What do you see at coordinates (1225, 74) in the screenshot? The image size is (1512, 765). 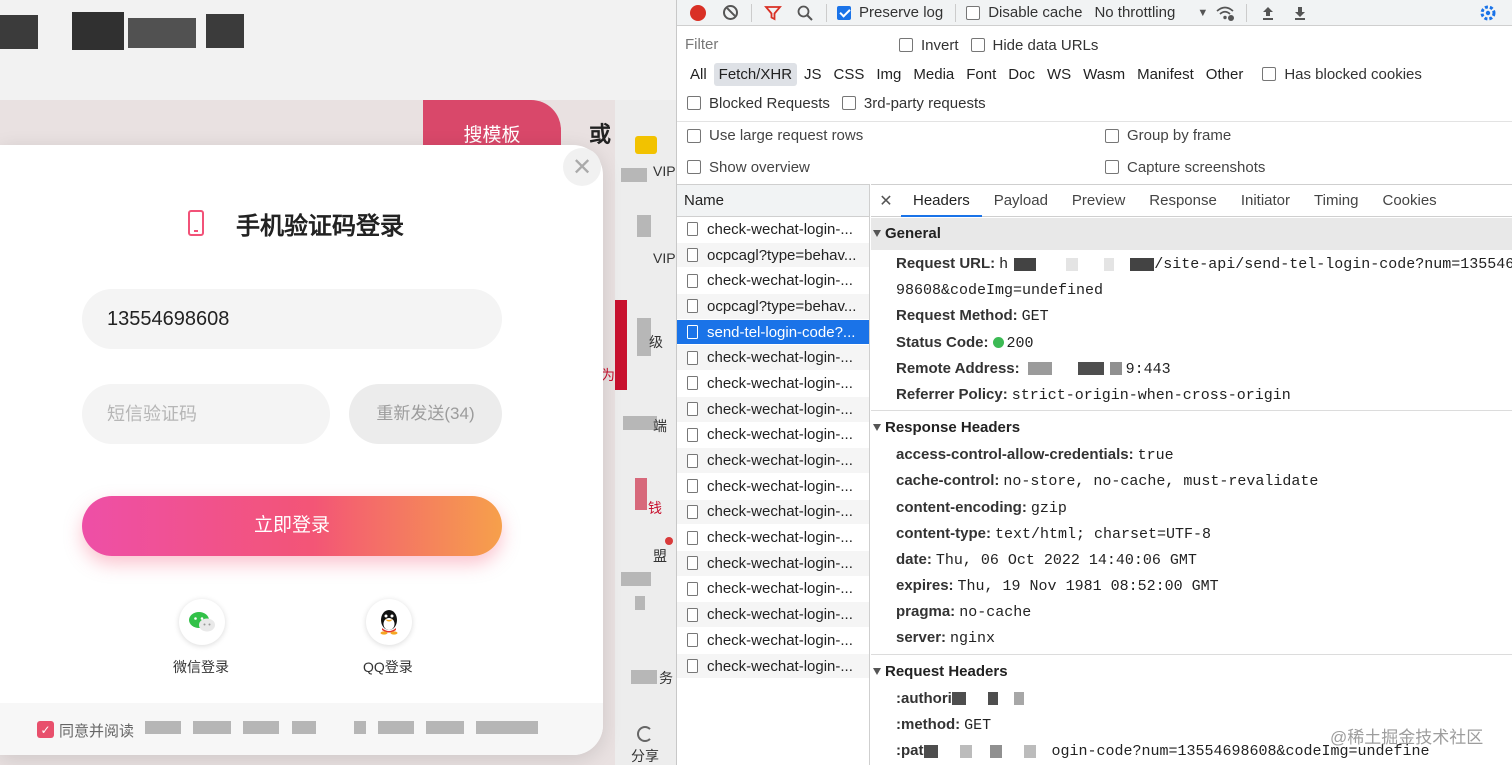 I see `type-filter-other: Other` at bounding box center [1225, 74].